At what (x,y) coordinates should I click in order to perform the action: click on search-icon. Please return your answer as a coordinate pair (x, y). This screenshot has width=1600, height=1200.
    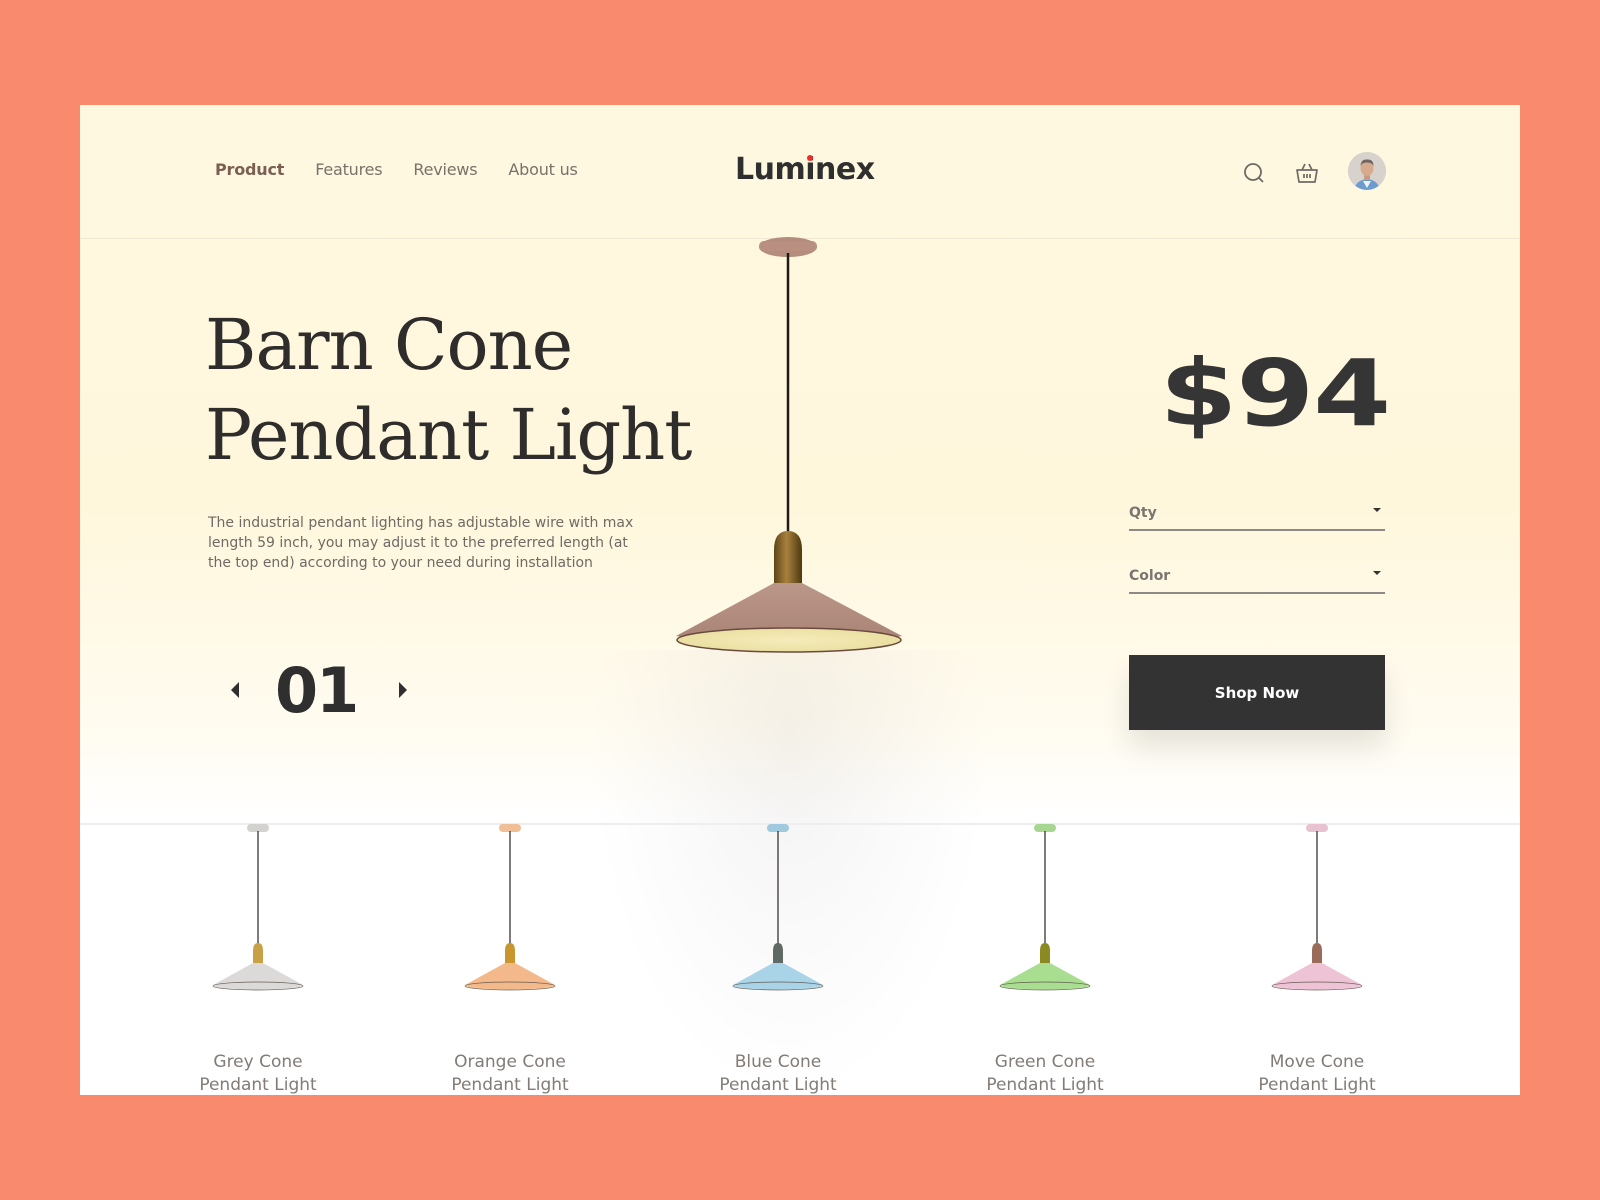
    Looking at the image, I should click on (1254, 173).